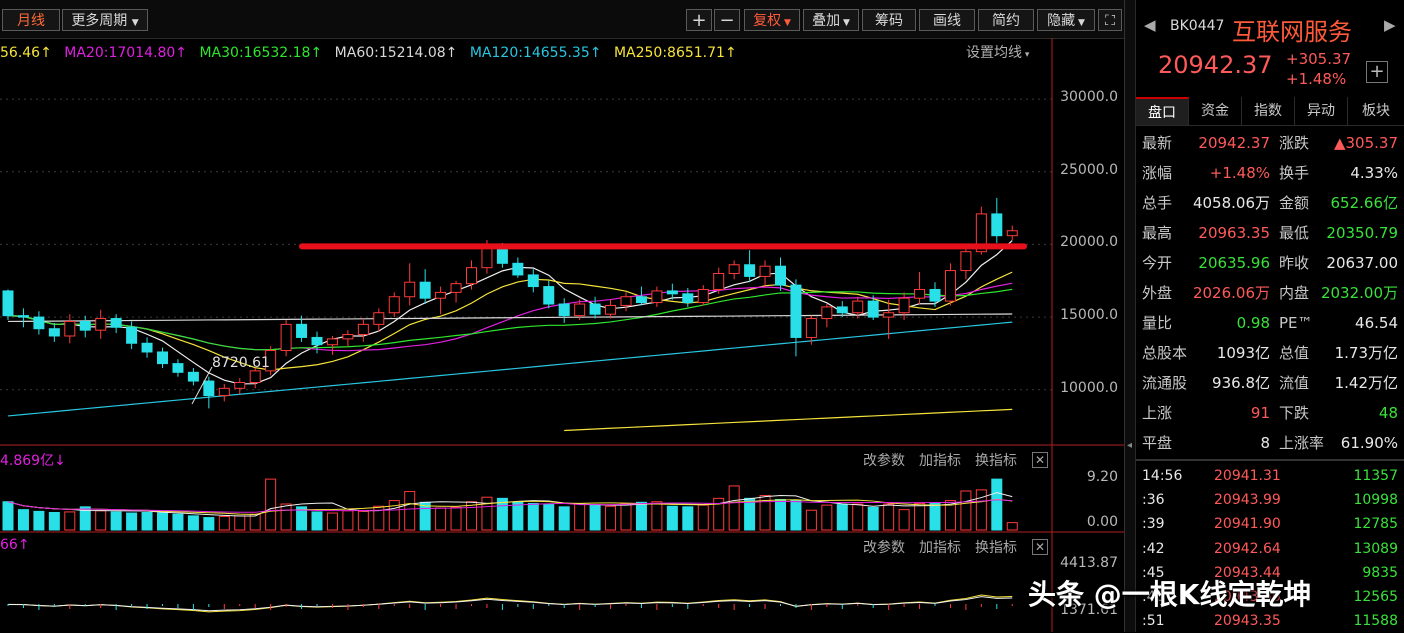 This screenshot has width=1404, height=633. I want to click on next-icon: ▶, so click(1390, 25).